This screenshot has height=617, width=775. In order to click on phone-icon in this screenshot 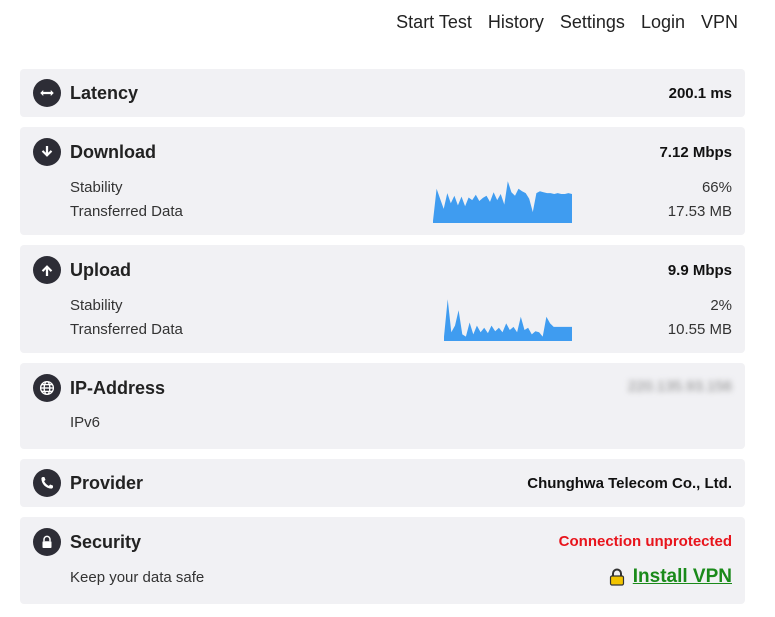, I will do `click(47, 483)`.